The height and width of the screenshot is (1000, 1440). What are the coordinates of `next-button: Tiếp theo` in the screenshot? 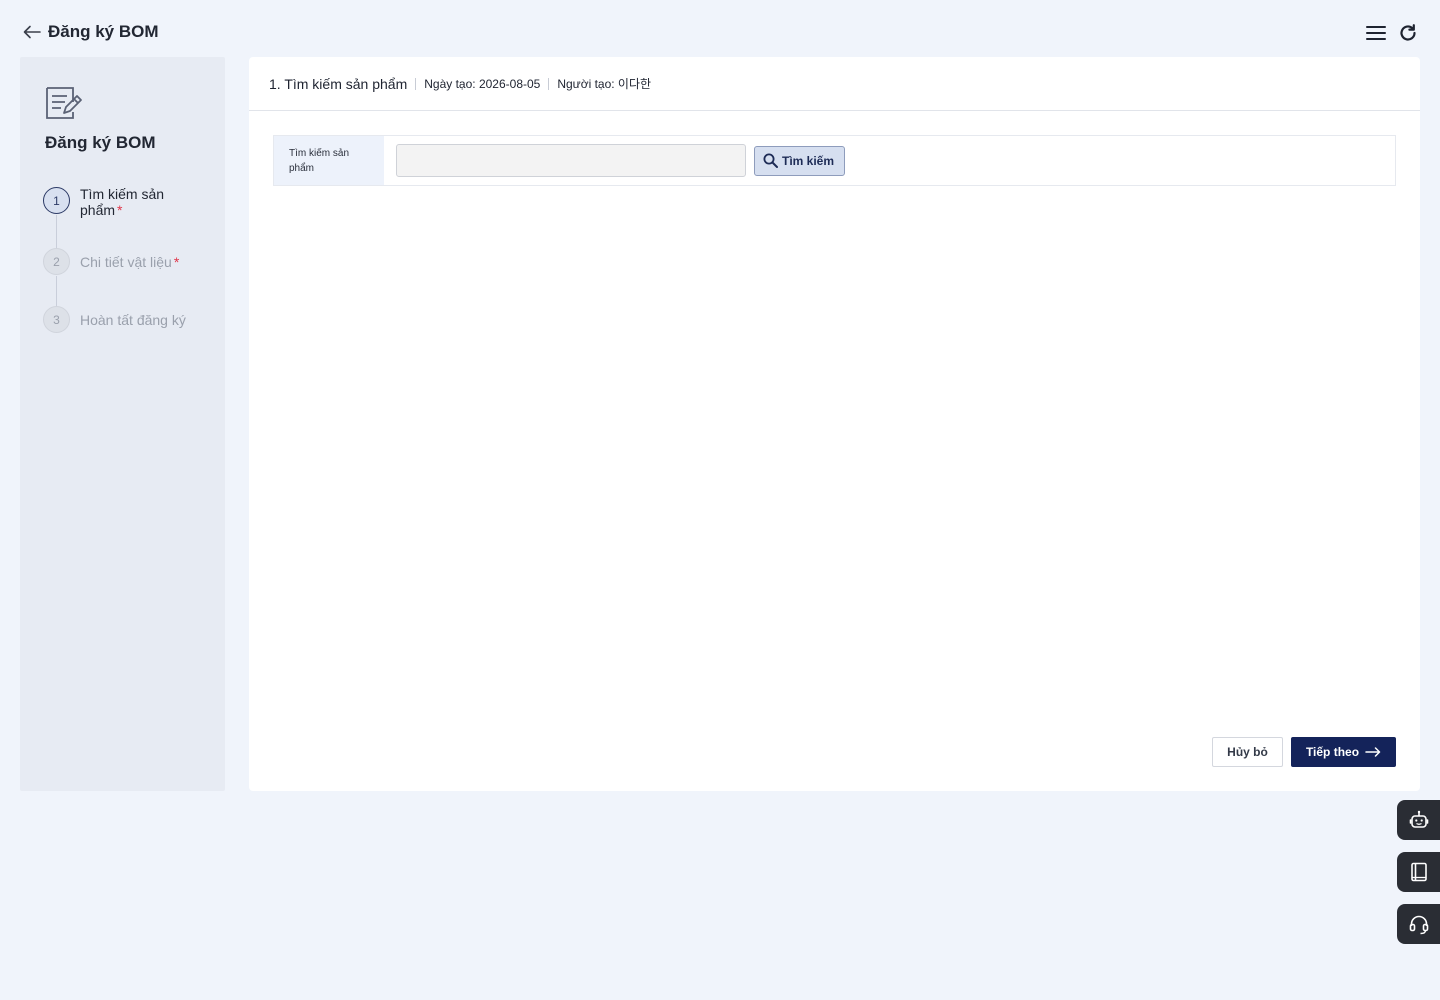 It's located at (1343, 752).